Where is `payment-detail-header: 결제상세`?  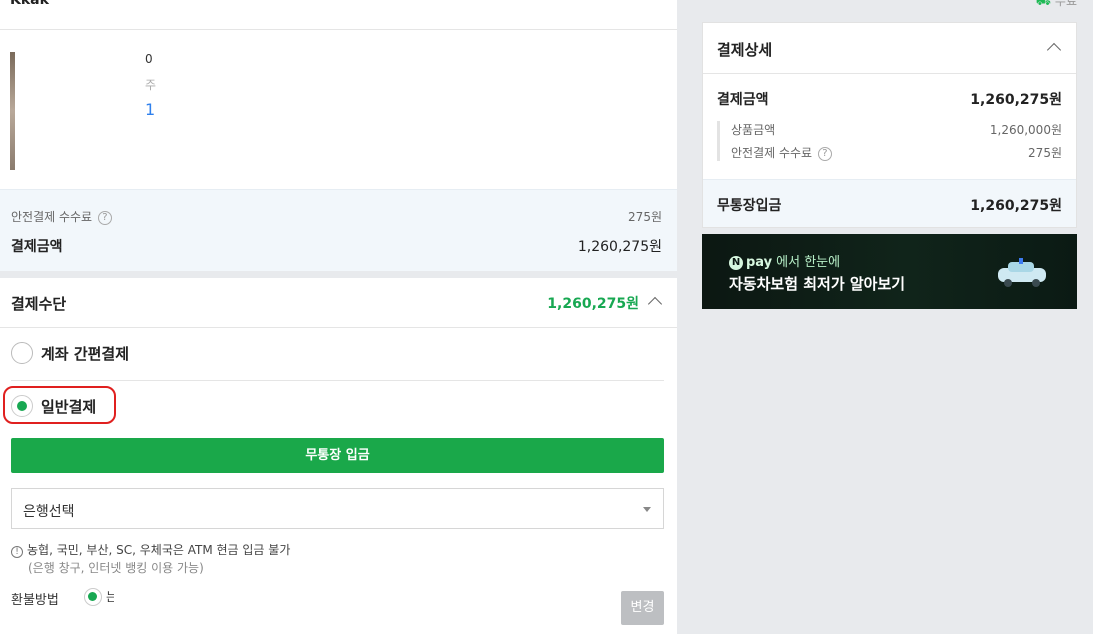 payment-detail-header: 결제상세 is located at coordinates (889, 48).